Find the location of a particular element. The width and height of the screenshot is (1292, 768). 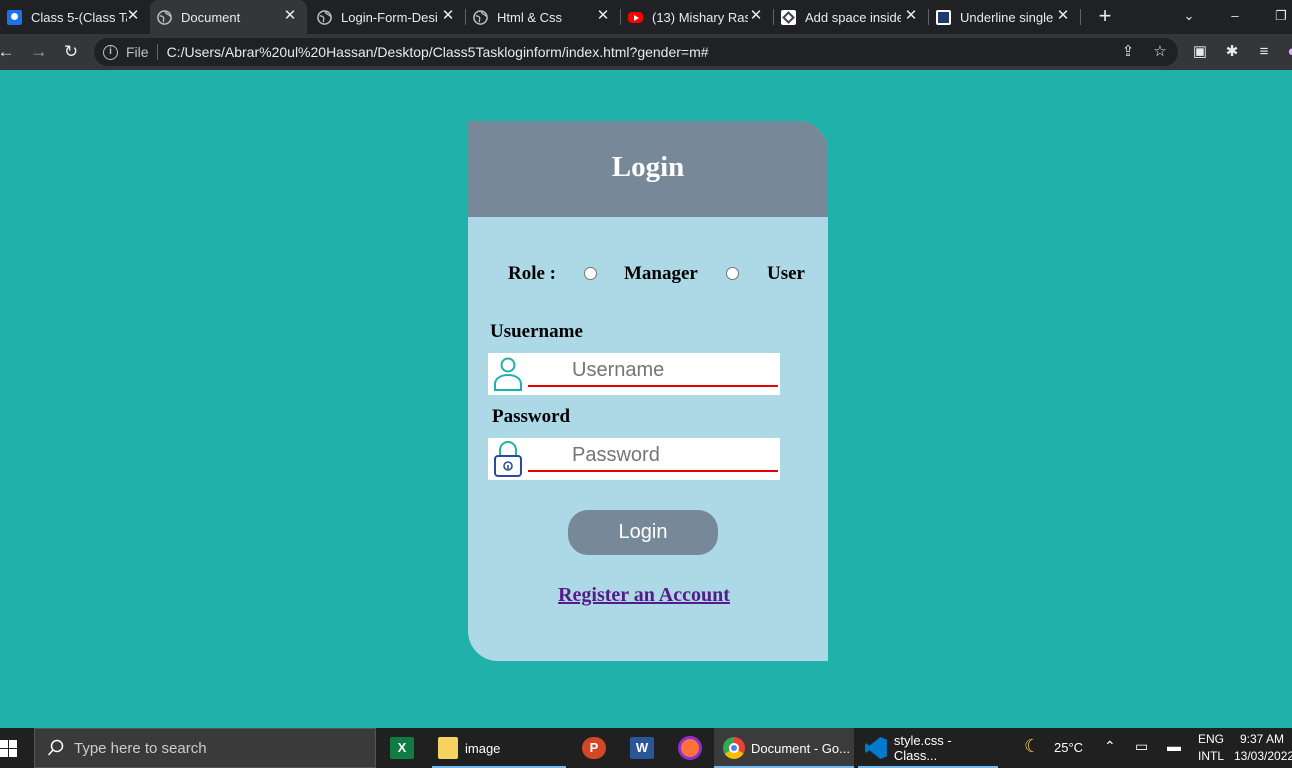

taskbar-firefox is located at coordinates (690, 748).